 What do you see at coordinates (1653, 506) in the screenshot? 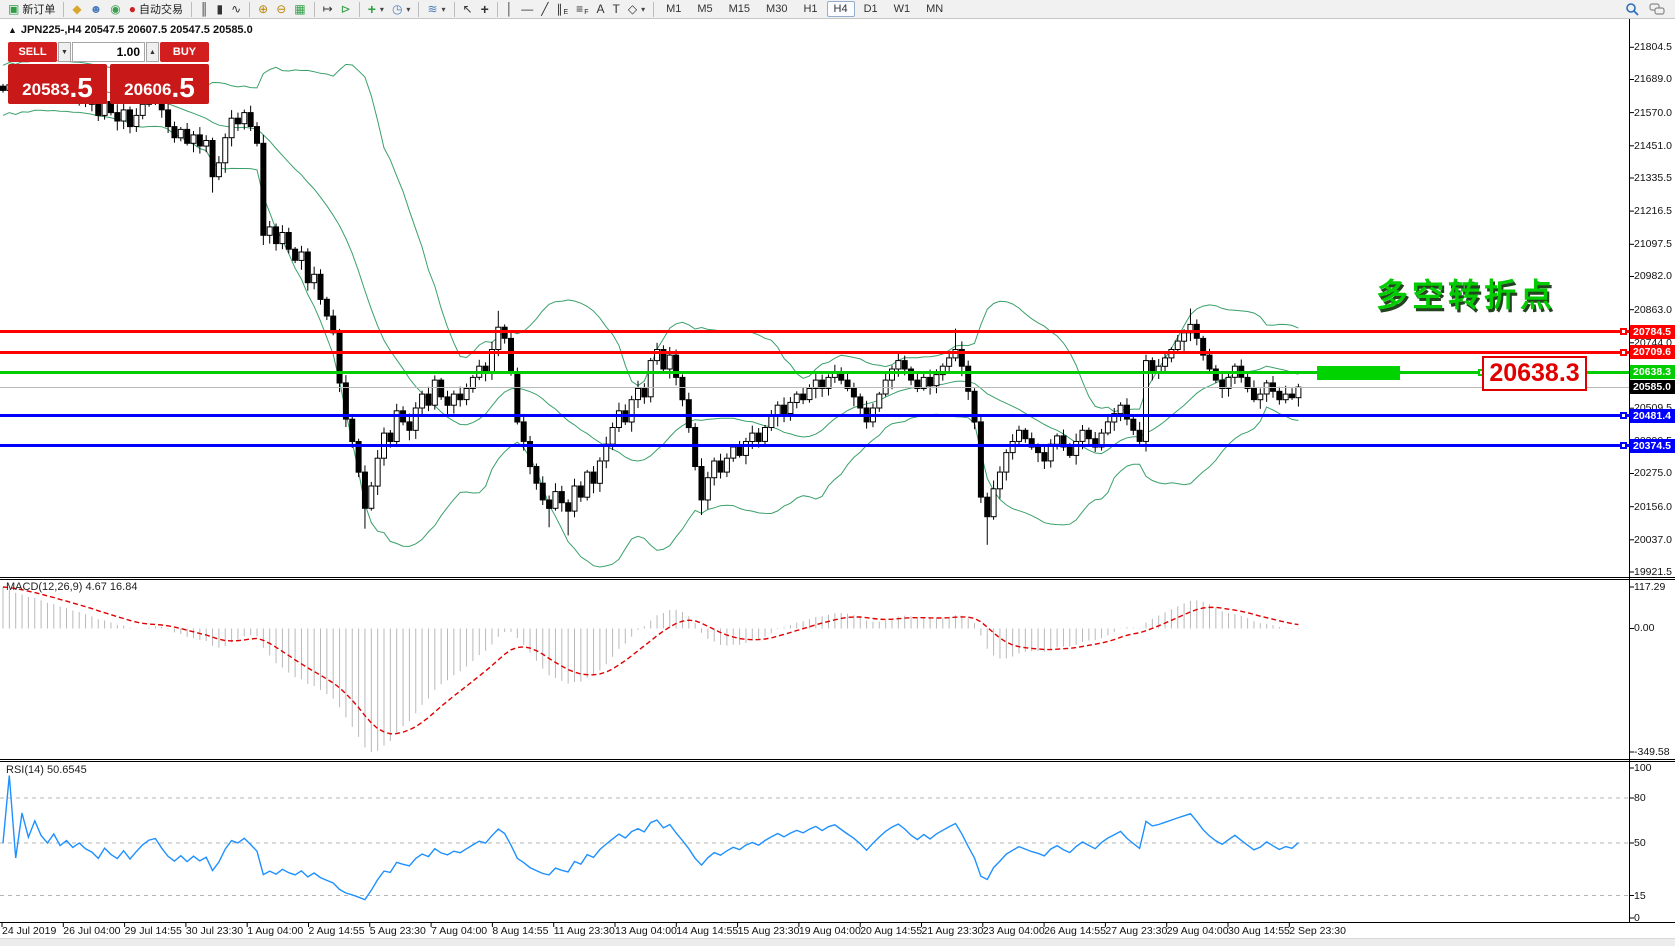
I see `price-axis-tick-label: 20156.0` at bounding box center [1653, 506].